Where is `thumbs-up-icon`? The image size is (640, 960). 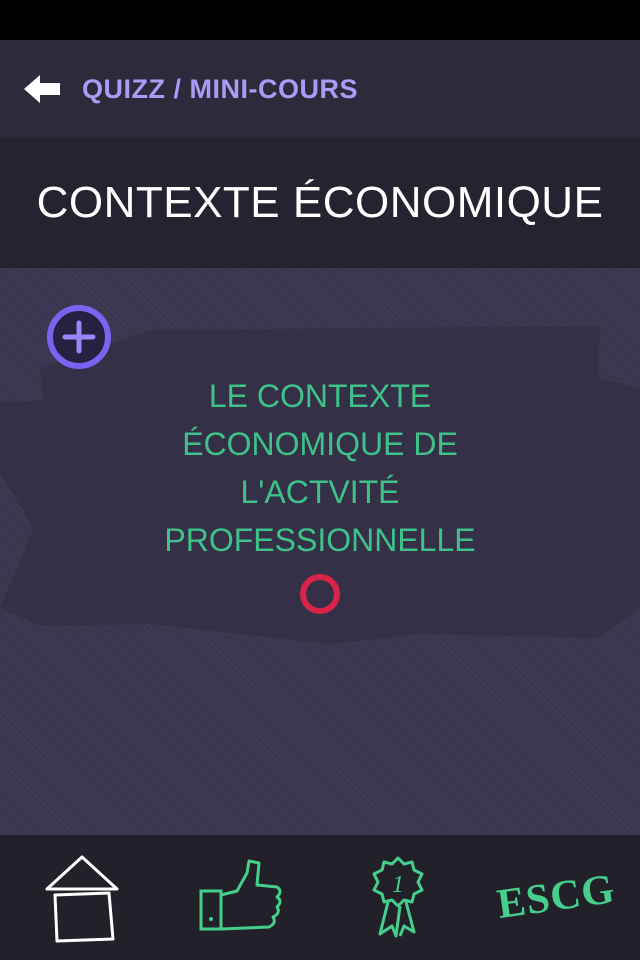 thumbs-up-icon is located at coordinates (240, 895).